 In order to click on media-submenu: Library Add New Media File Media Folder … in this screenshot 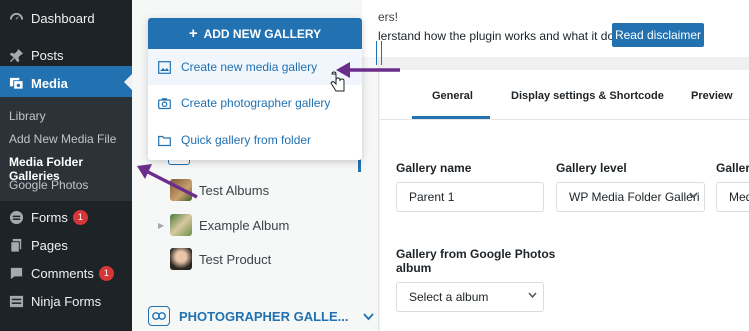, I will do `click(66, 149)`.